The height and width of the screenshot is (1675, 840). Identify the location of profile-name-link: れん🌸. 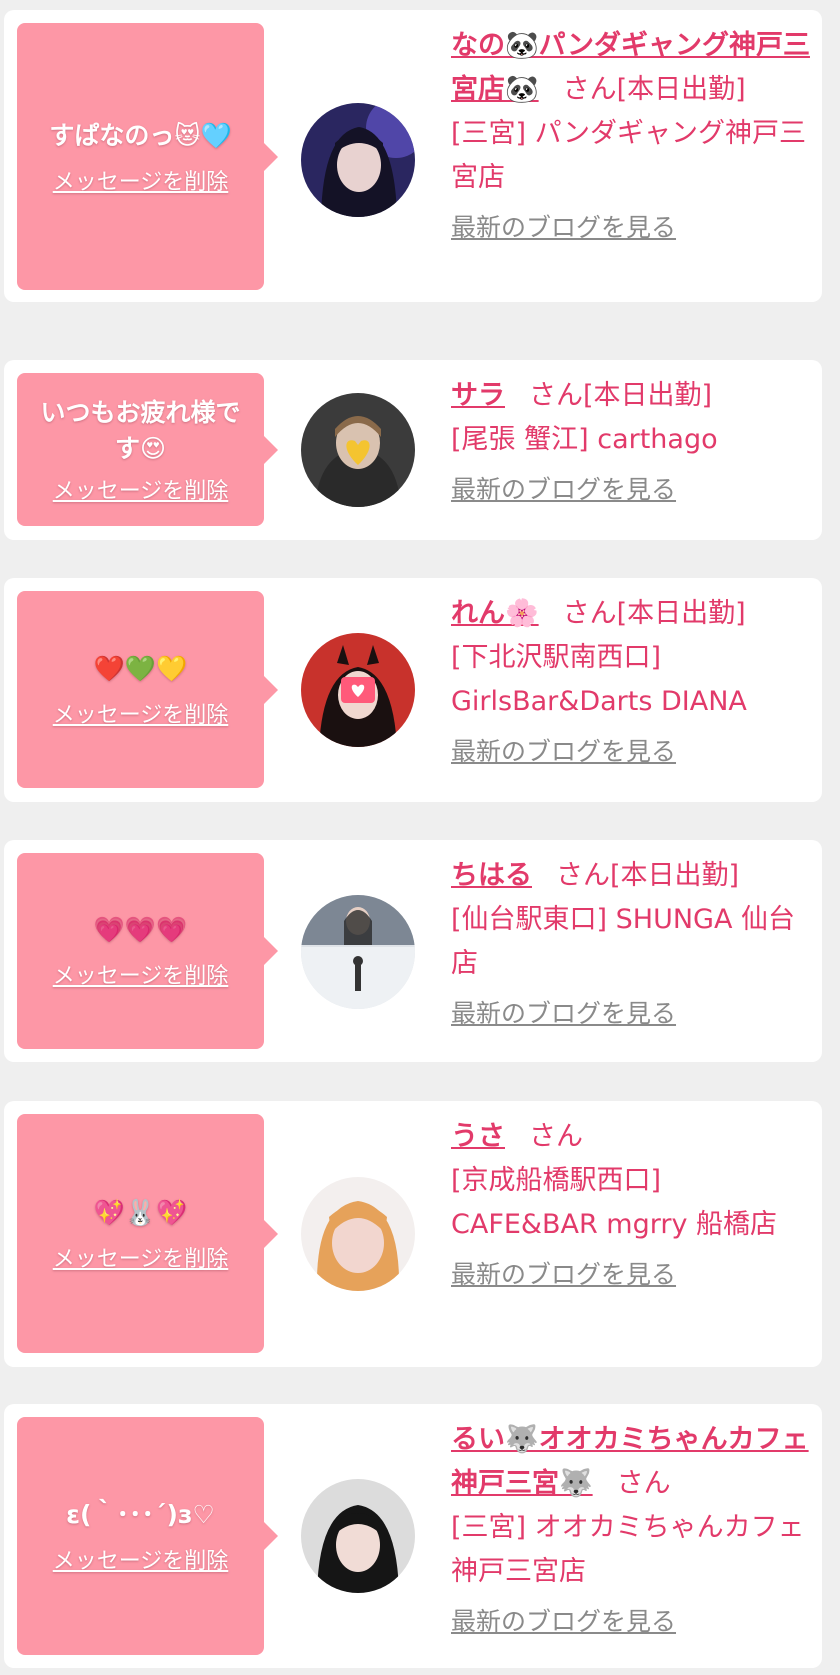
(495, 613).